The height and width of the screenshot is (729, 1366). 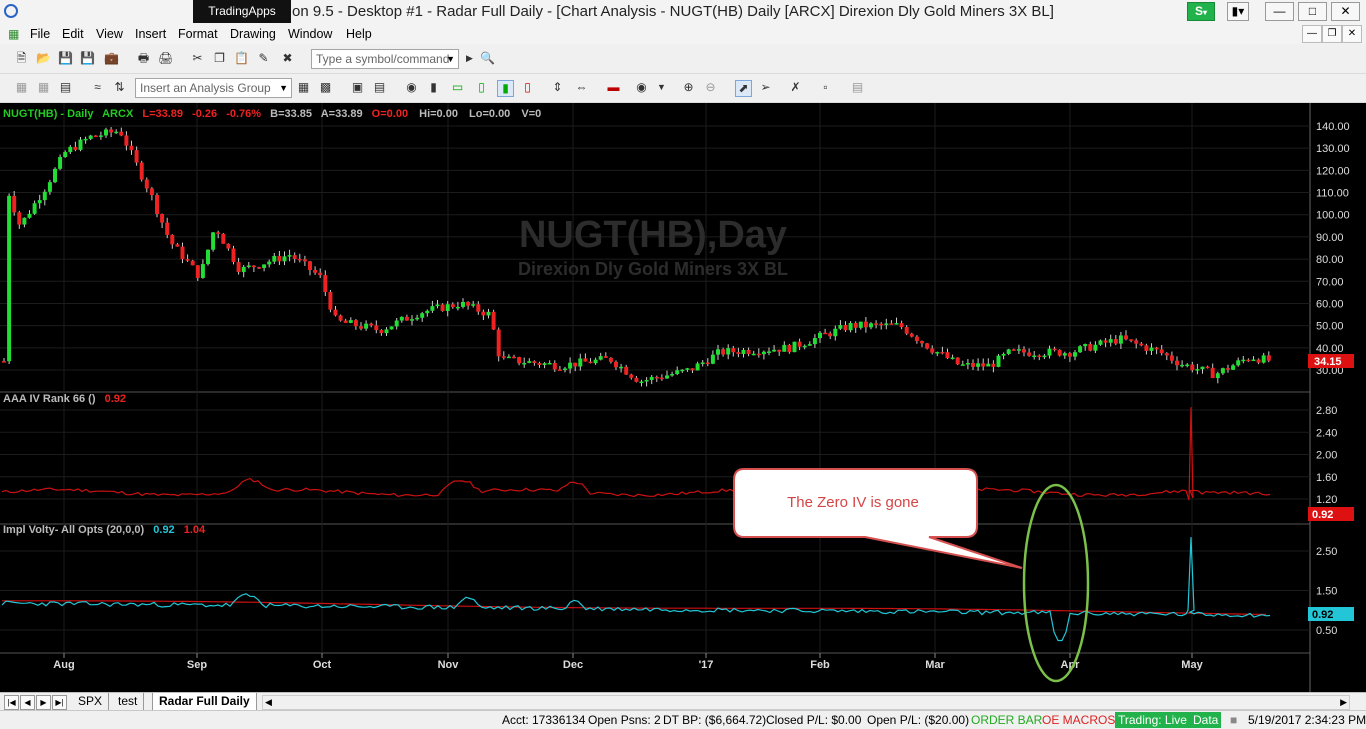 I want to click on new-file-icon: 🗎, so click(x=21, y=58).